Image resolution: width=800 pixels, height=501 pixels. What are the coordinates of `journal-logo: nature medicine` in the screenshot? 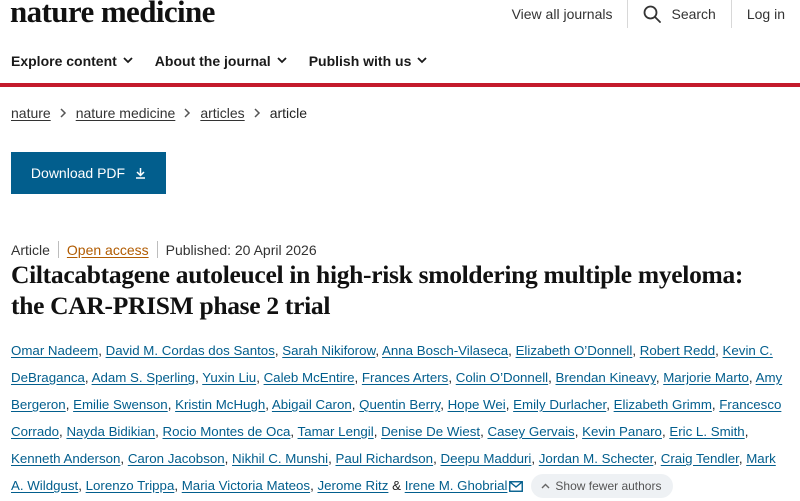 It's located at (112, 15).